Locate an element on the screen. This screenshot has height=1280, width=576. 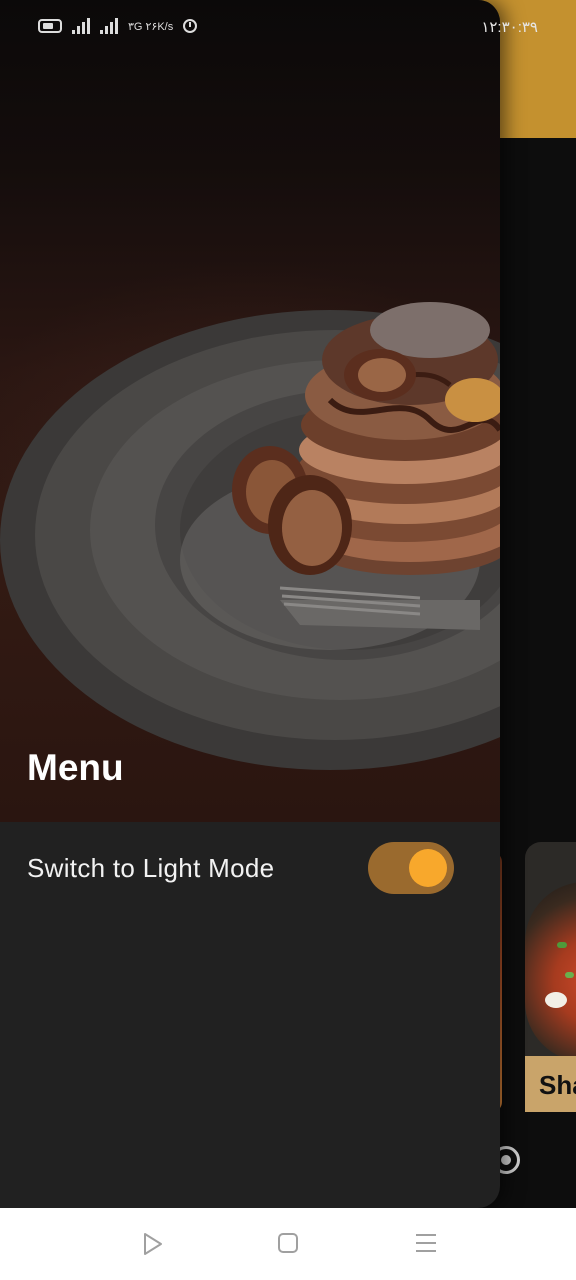
recipe-card-title: Sha is located at coordinates (550, 1084).